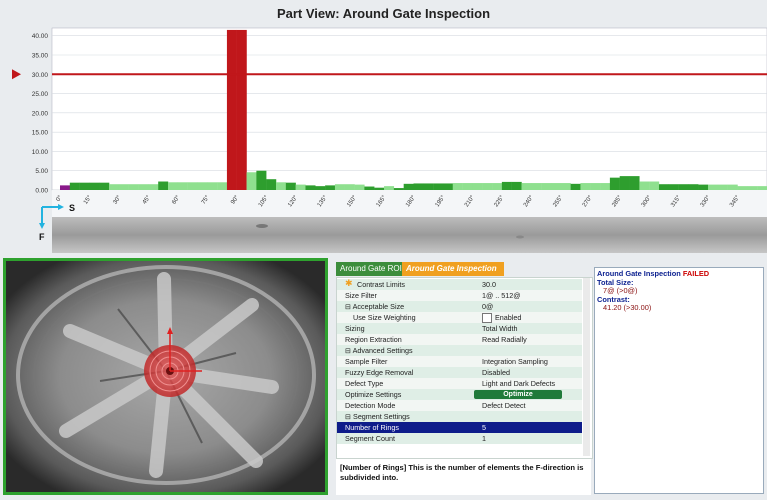  I want to click on prop-value: Disabled, so click(496, 372).